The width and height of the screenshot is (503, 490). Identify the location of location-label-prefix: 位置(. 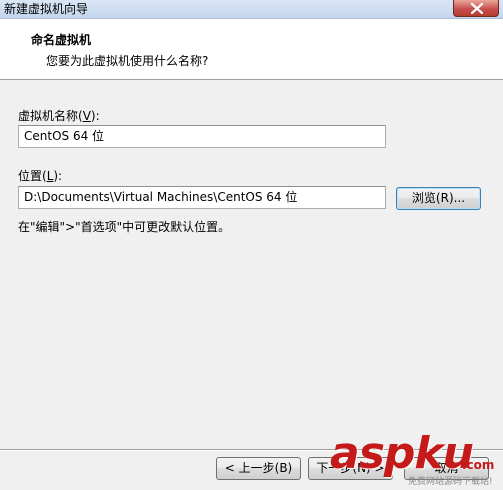
(32, 176).